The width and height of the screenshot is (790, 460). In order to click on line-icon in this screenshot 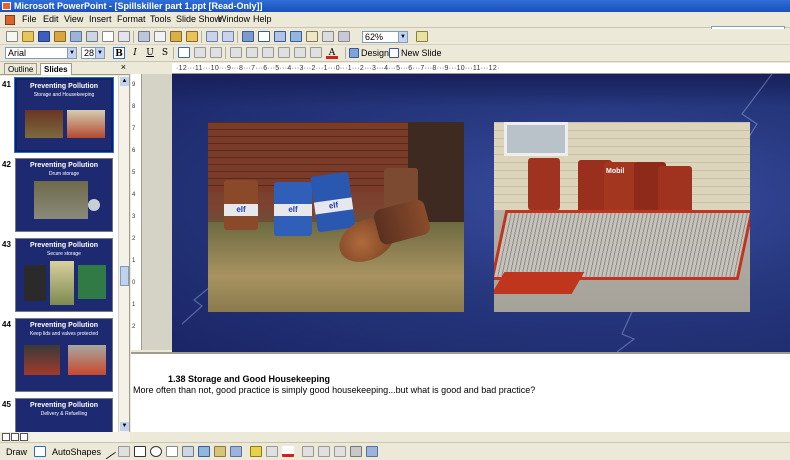, I will do `click(108, 451)`.